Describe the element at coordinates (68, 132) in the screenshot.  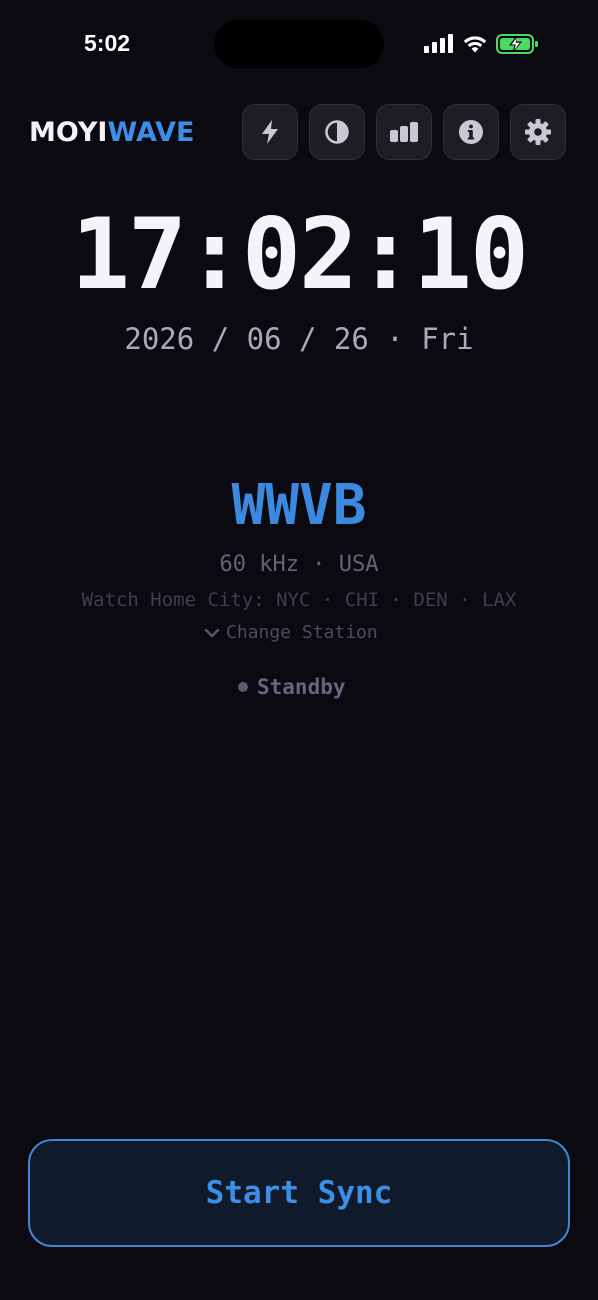
I see `logo-text-primary: MOYI` at that location.